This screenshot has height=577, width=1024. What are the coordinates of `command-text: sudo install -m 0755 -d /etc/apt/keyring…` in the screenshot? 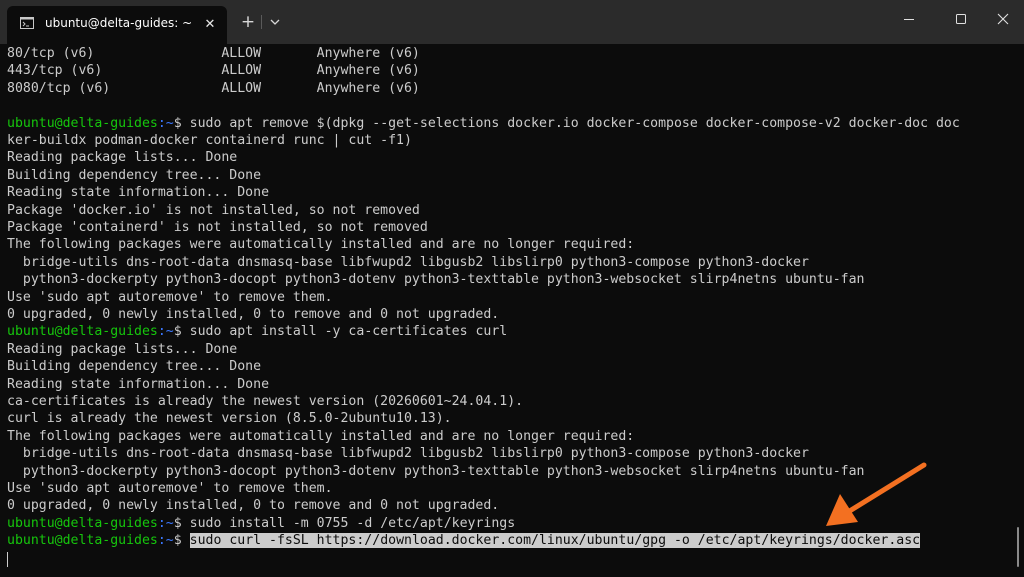 It's located at (348, 523).